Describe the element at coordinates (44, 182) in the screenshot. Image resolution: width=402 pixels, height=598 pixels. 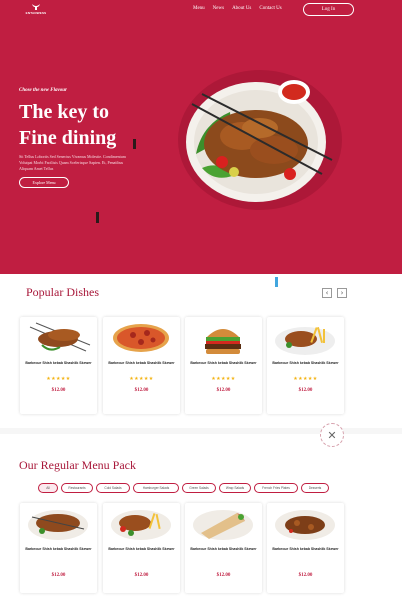
I see `explore-menu-button: Explore Menu` at that location.